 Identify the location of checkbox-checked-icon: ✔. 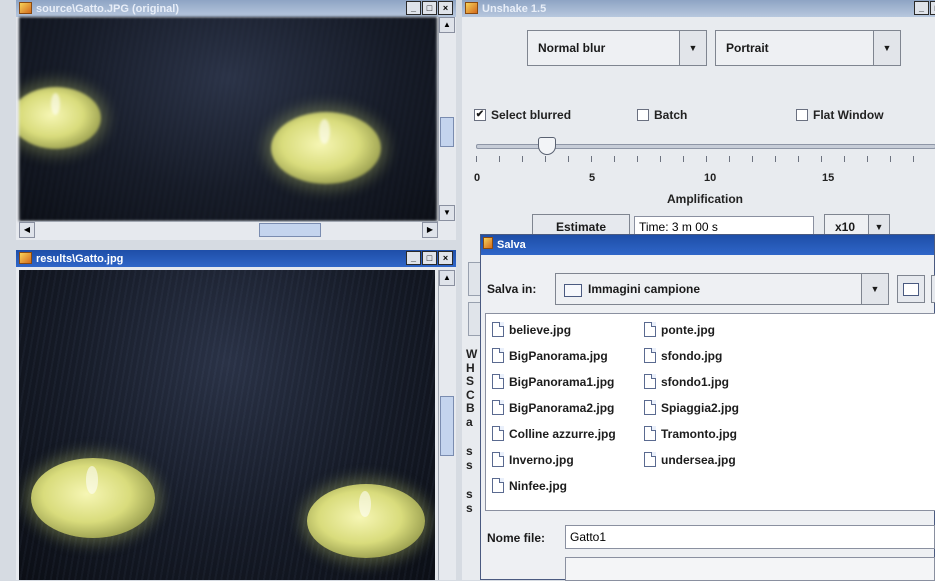
(480, 115).